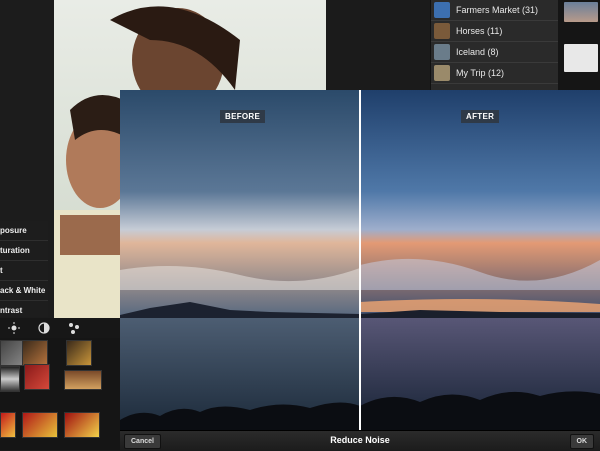 Image resolution: width=600 pixels, height=451 pixels. I want to click on photo-strip, so click(579, 46).